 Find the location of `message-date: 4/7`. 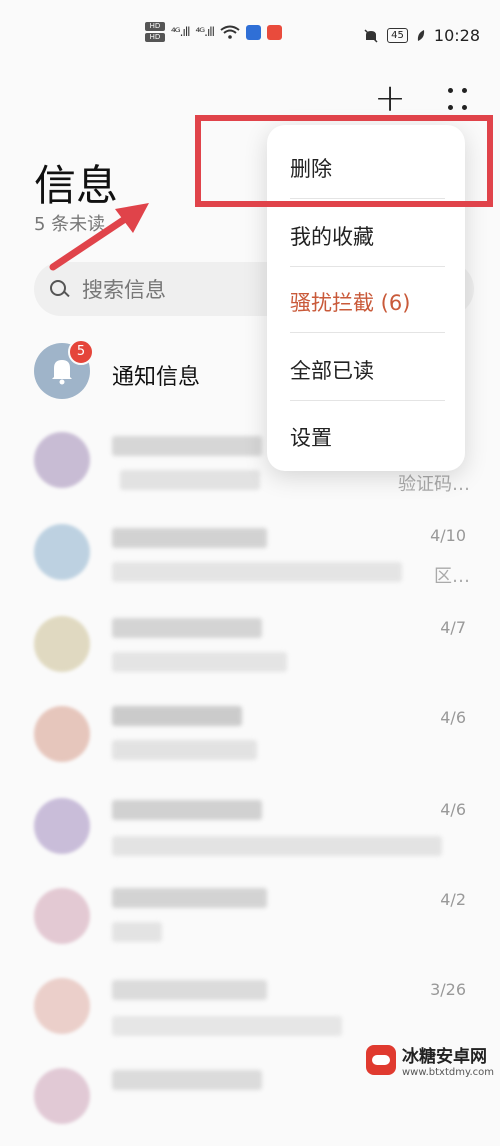

message-date: 4/7 is located at coordinates (453, 627).